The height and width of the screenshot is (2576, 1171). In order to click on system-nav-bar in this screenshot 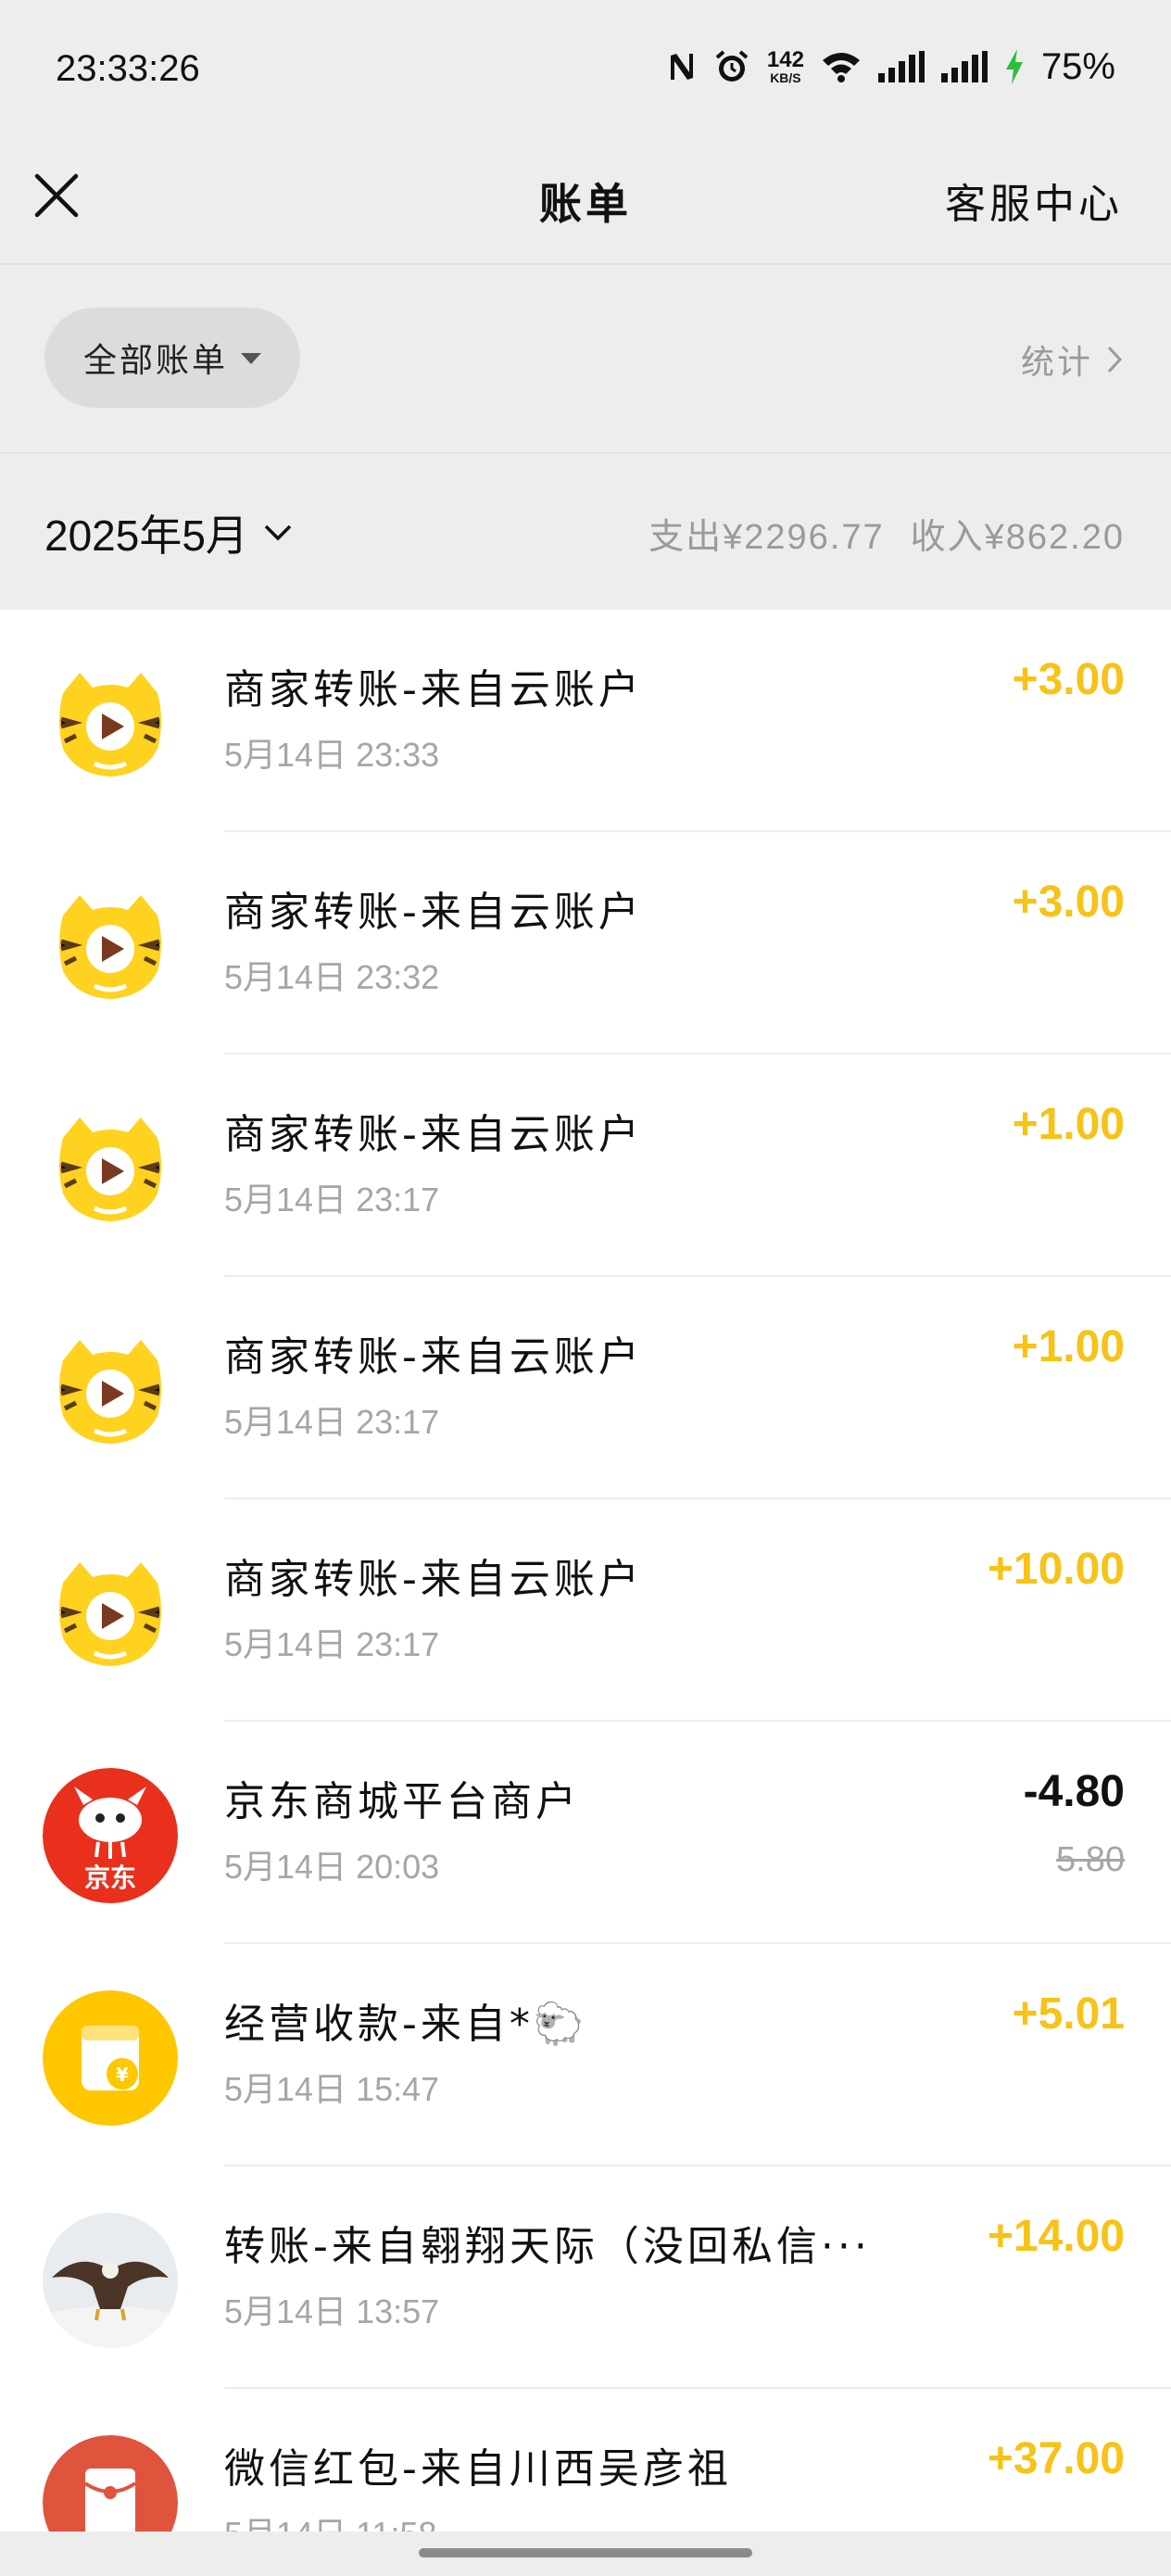, I will do `click(585, 2554)`.